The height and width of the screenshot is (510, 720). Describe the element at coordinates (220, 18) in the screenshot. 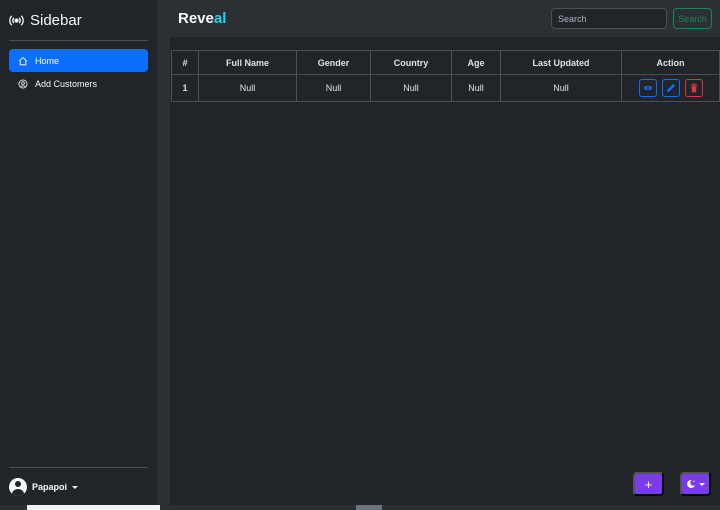

I see `logo-highlight-text: al` at that location.